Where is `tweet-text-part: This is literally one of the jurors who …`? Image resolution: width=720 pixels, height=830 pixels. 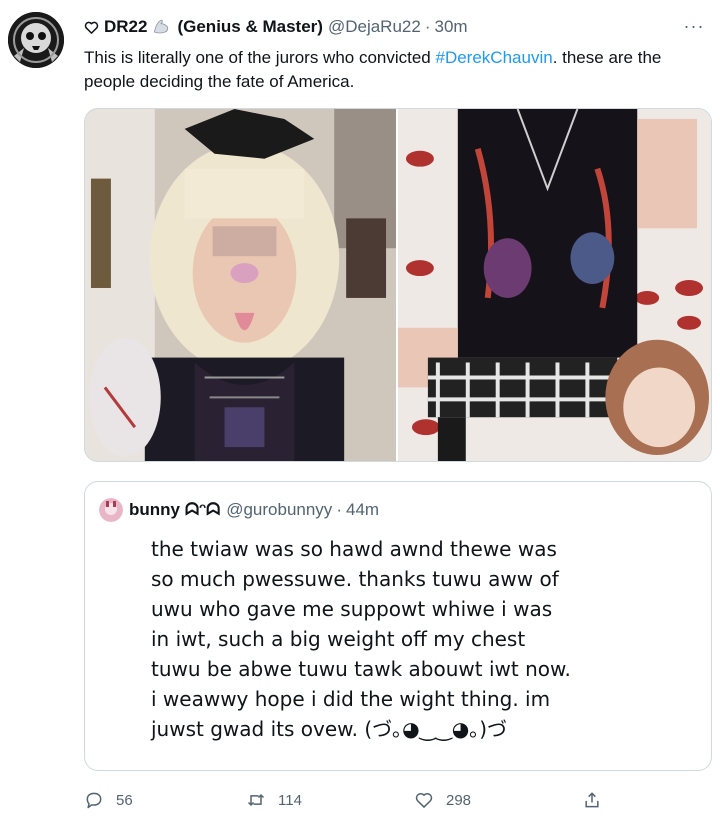
tweet-text-part: This is literally one of the jurors who … is located at coordinates (260, 57).